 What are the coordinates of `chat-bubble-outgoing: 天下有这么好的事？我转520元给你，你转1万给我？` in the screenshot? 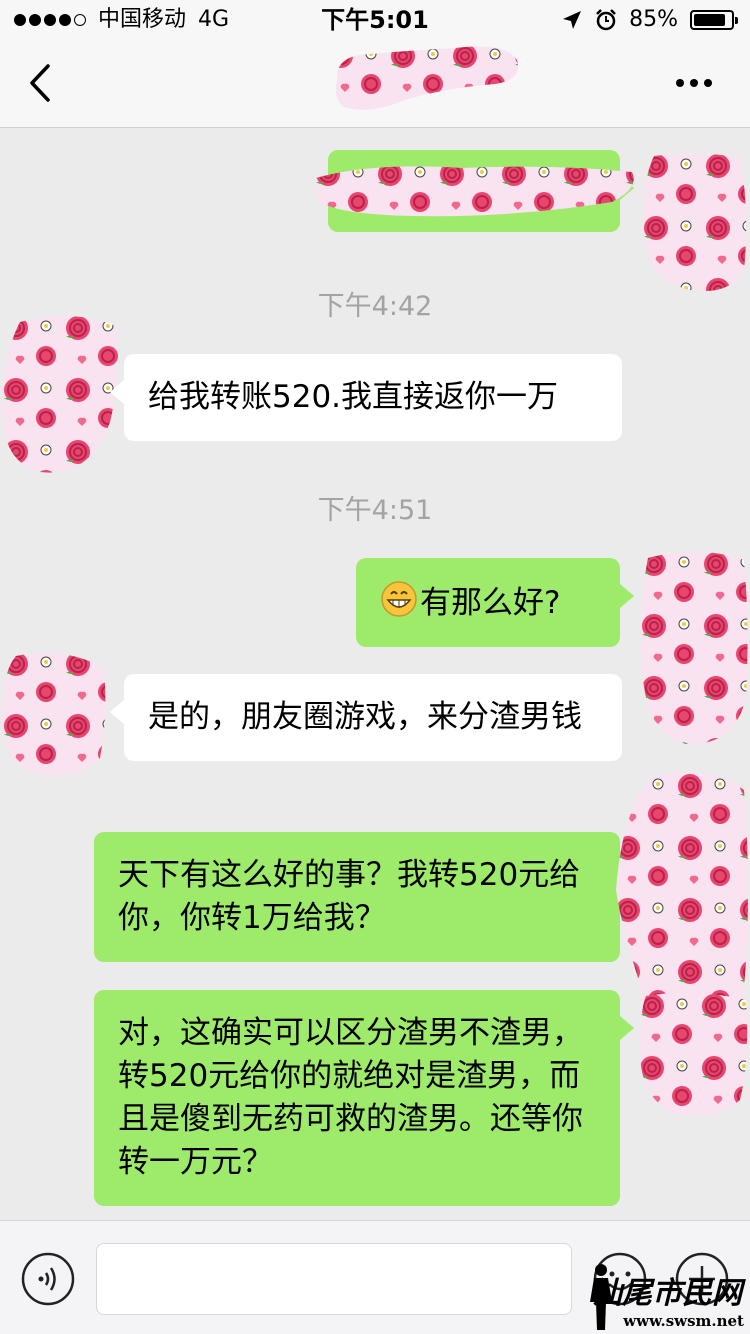 It's located at (364, 897).